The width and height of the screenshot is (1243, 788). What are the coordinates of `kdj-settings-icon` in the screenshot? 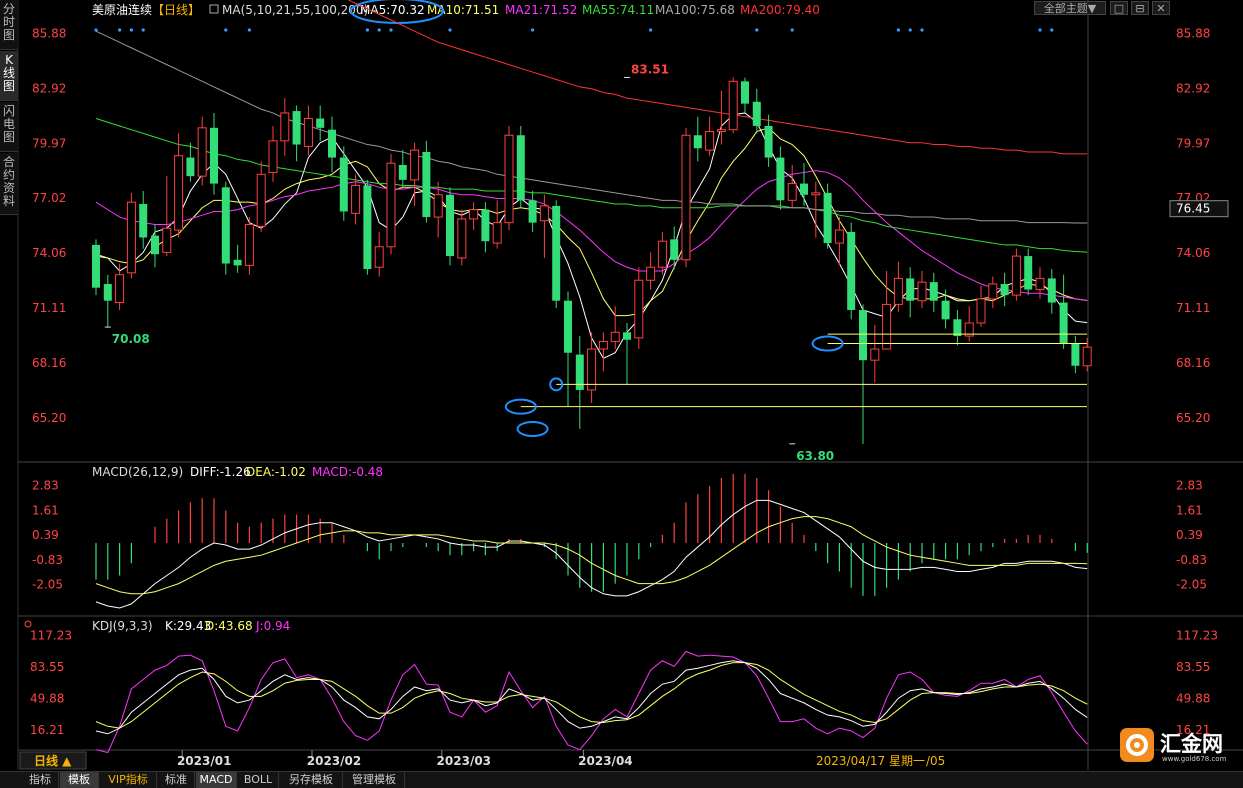 It's located at (28, 624).